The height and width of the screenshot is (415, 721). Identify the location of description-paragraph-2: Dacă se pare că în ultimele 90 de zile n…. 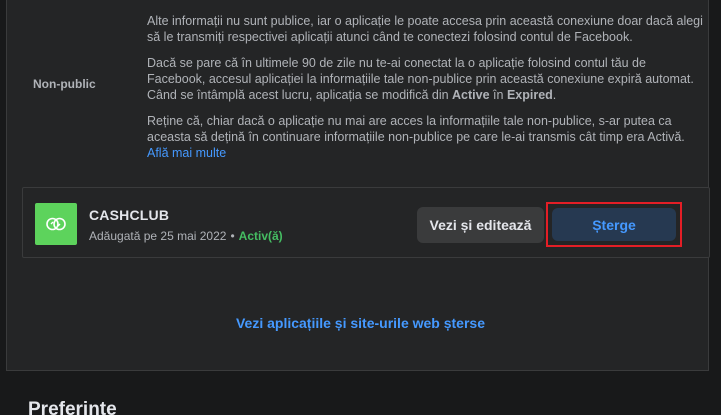
(425, 79).